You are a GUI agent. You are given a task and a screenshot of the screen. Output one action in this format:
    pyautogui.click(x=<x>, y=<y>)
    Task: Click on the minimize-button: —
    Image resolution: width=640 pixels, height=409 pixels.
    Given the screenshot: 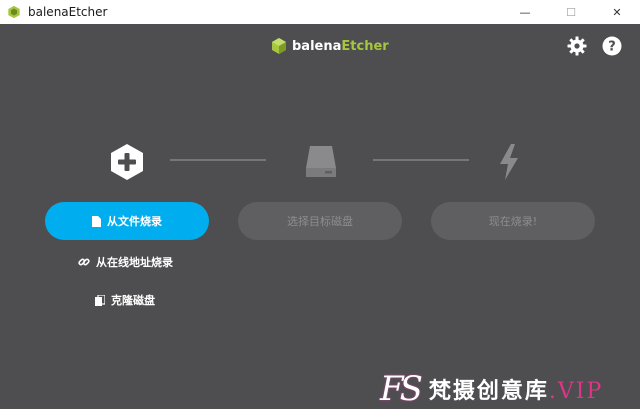 What is the action you would take?
    pyautogui.click(x=525, y=12)
    